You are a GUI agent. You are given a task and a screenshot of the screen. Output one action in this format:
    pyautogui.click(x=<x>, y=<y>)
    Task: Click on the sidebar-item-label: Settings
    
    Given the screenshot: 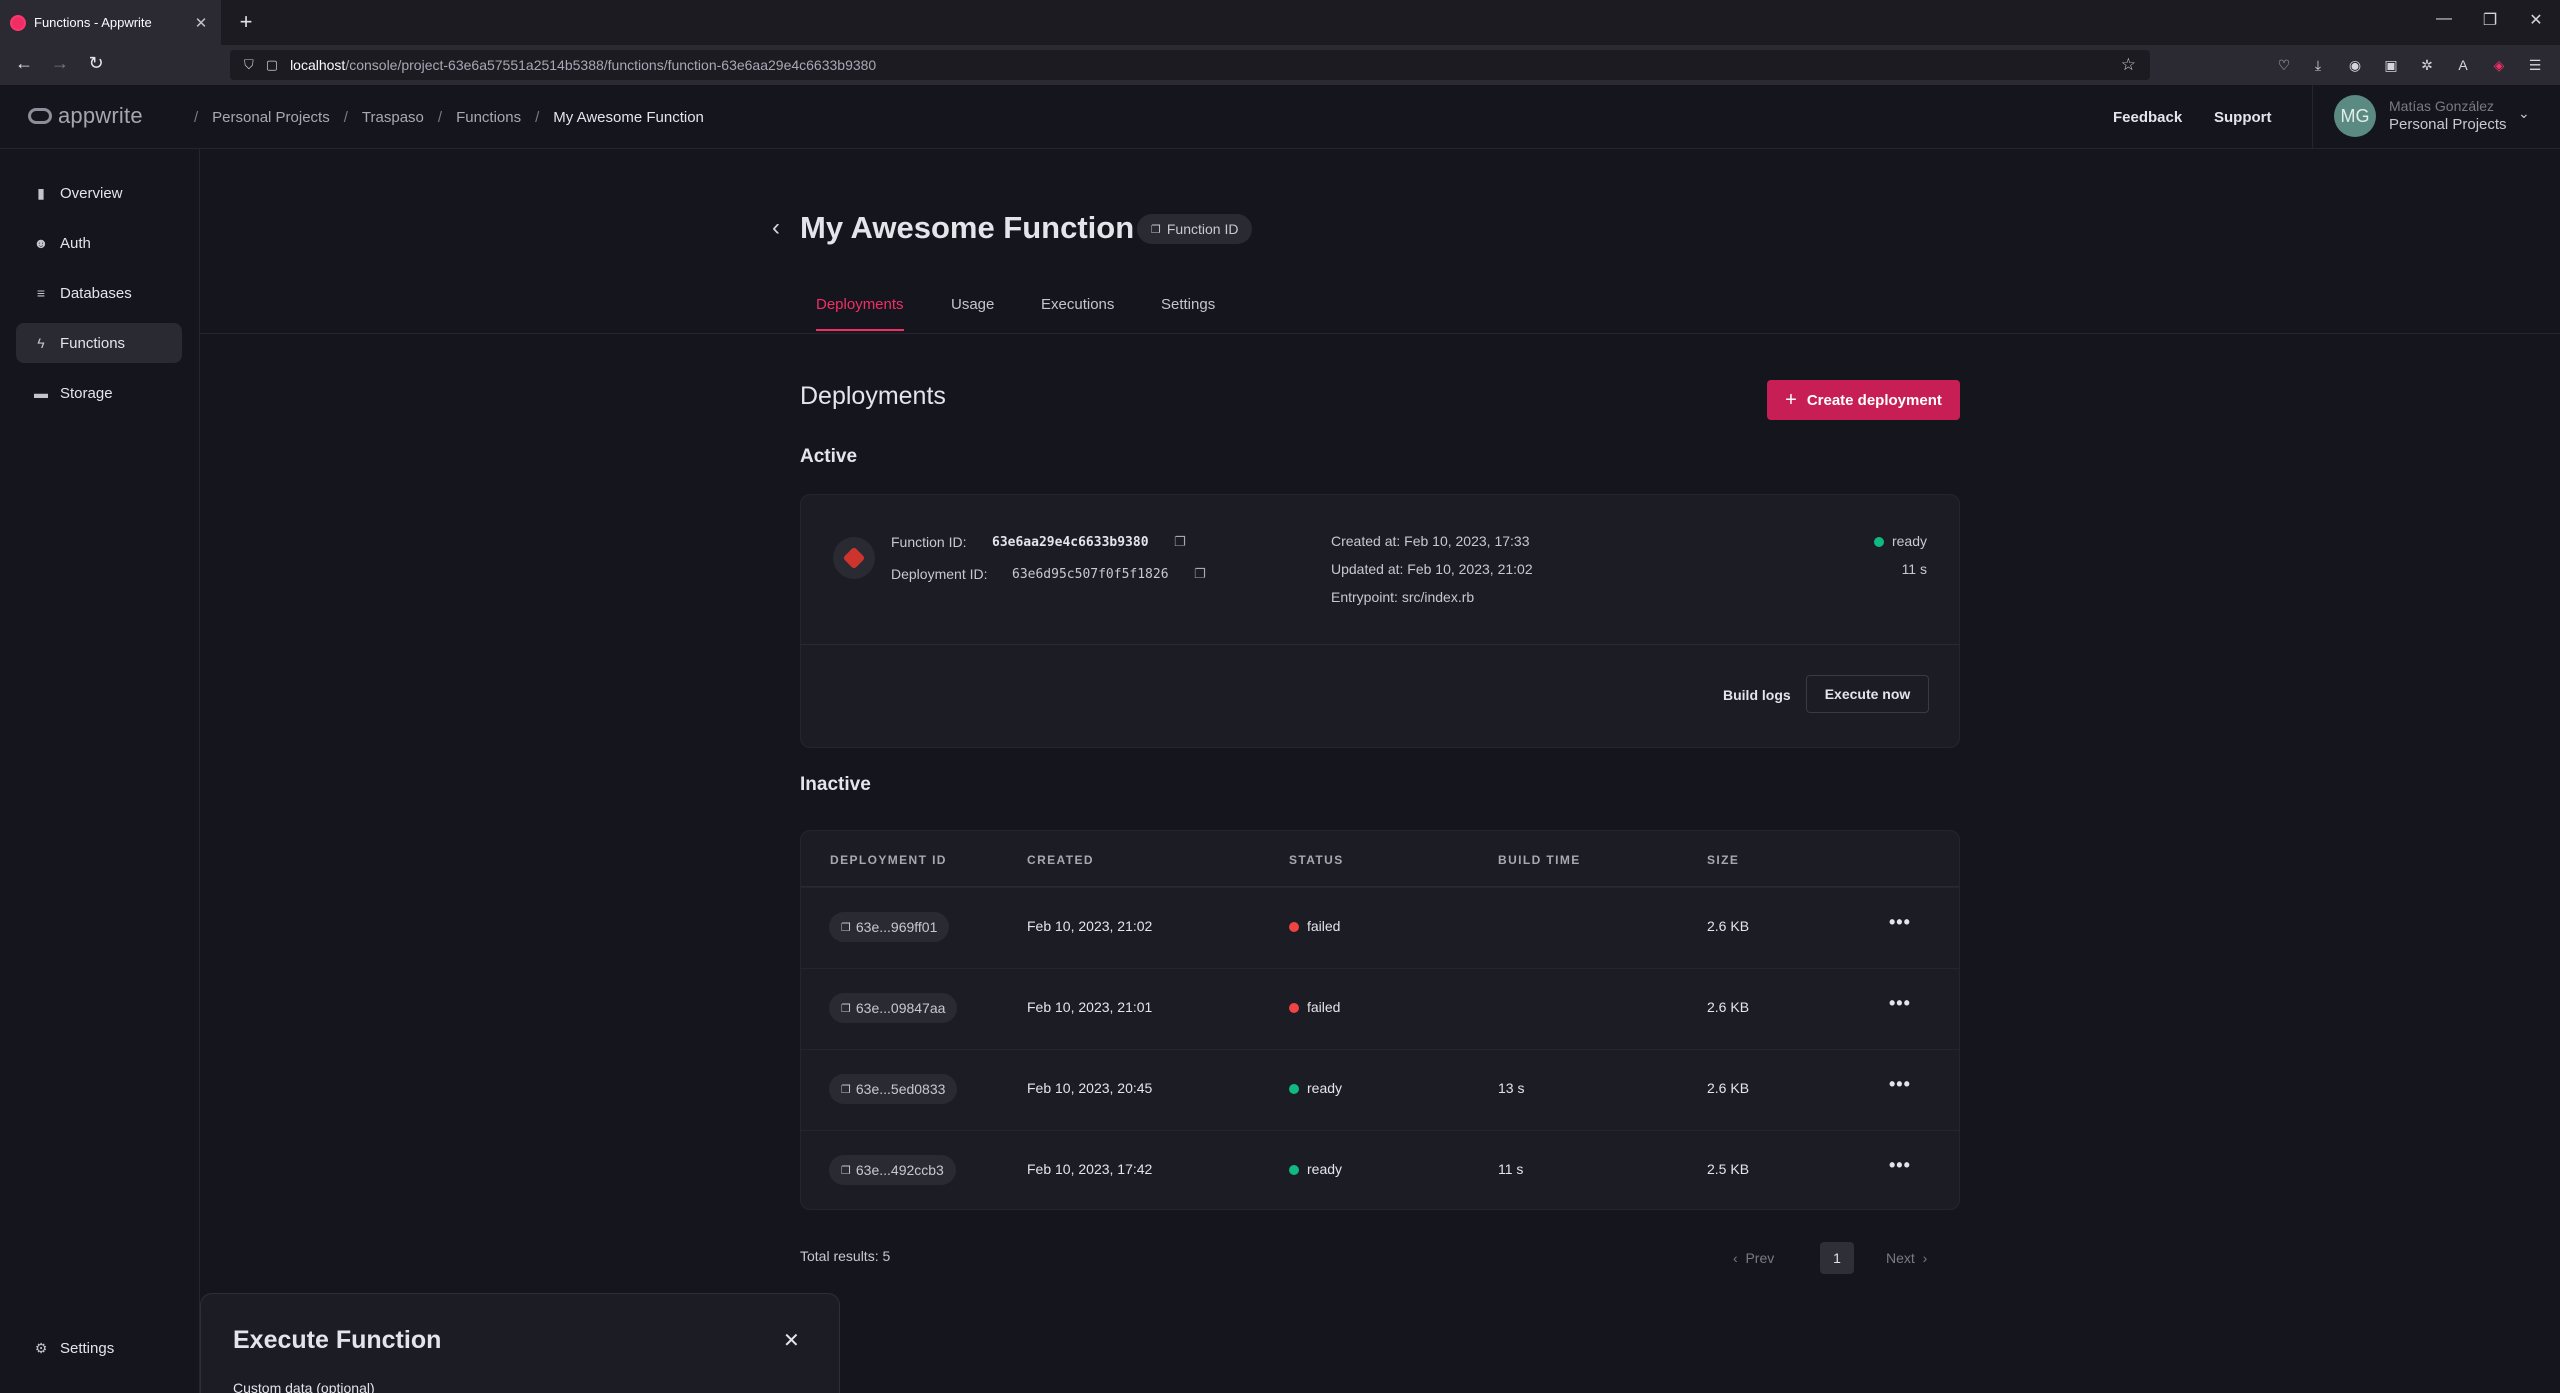 What is the action you would take?
    pyautogui.click(x=87, y=1348)
    